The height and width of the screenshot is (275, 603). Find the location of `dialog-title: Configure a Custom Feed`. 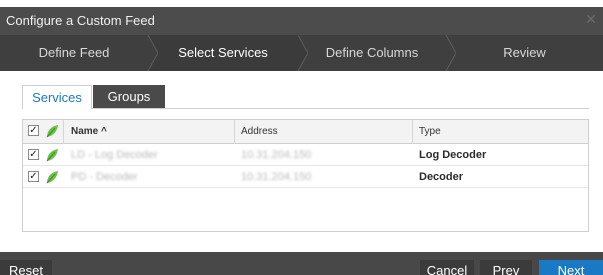

dialog-title: Configure a Custom Feed is located at coordinates (80, 20).